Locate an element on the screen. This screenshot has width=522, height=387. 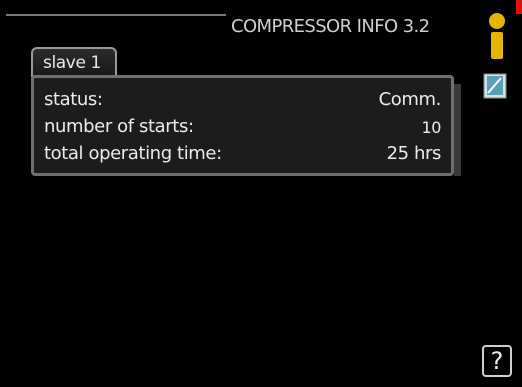
row-value: 10 is located at coordinates (431, 127).